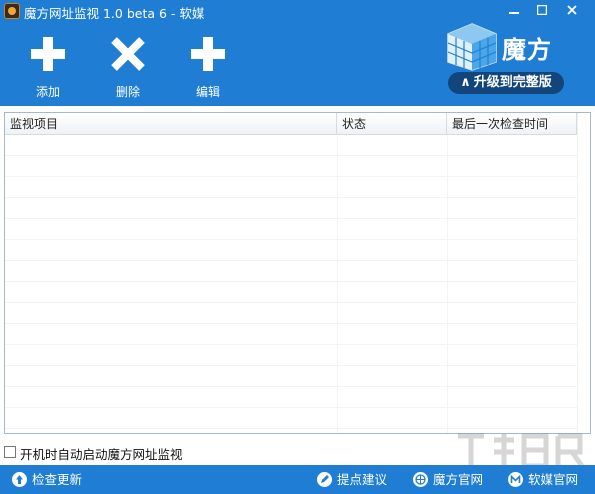 The height and width of the screenshot is (494, 595). I want to click on add-button: 添加, so click(48, 65).